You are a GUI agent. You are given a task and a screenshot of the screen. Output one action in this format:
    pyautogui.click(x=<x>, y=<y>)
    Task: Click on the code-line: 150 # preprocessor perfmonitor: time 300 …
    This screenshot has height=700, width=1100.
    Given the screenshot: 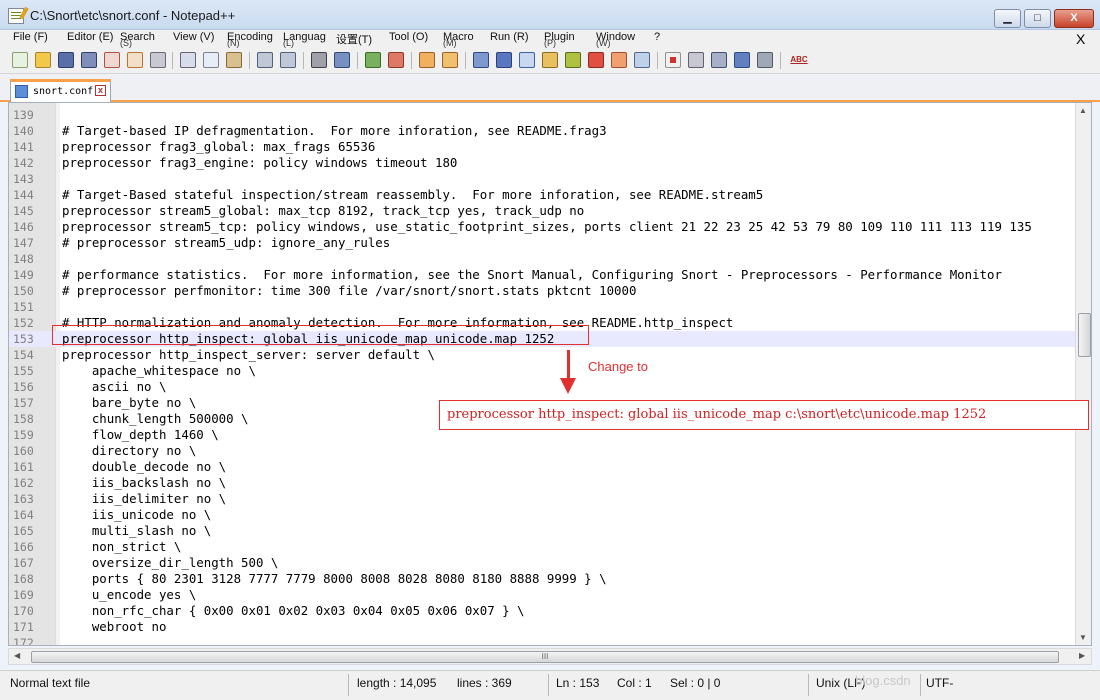 What is the action you would take?
    pyautogui.click(x=542, y=291)
    